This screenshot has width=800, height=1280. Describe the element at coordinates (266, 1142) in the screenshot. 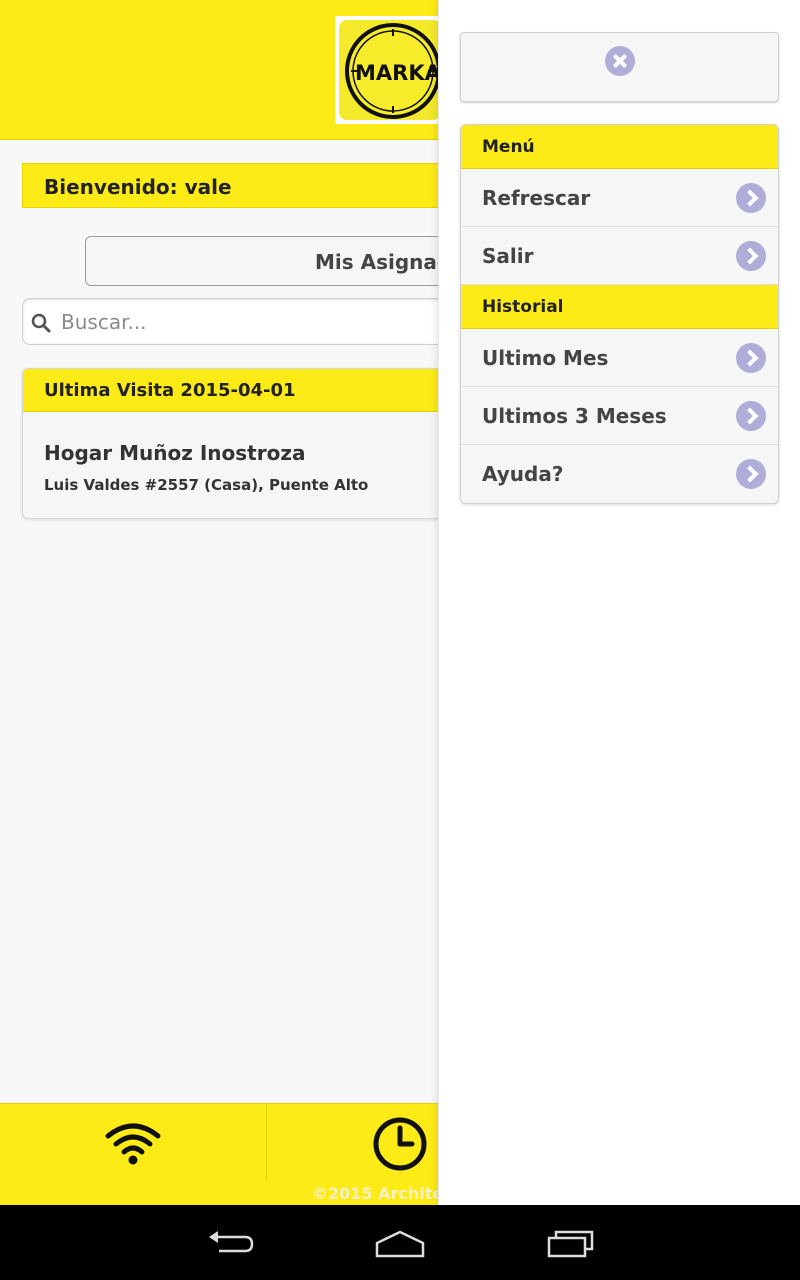

I see `footer-divider` at that location.